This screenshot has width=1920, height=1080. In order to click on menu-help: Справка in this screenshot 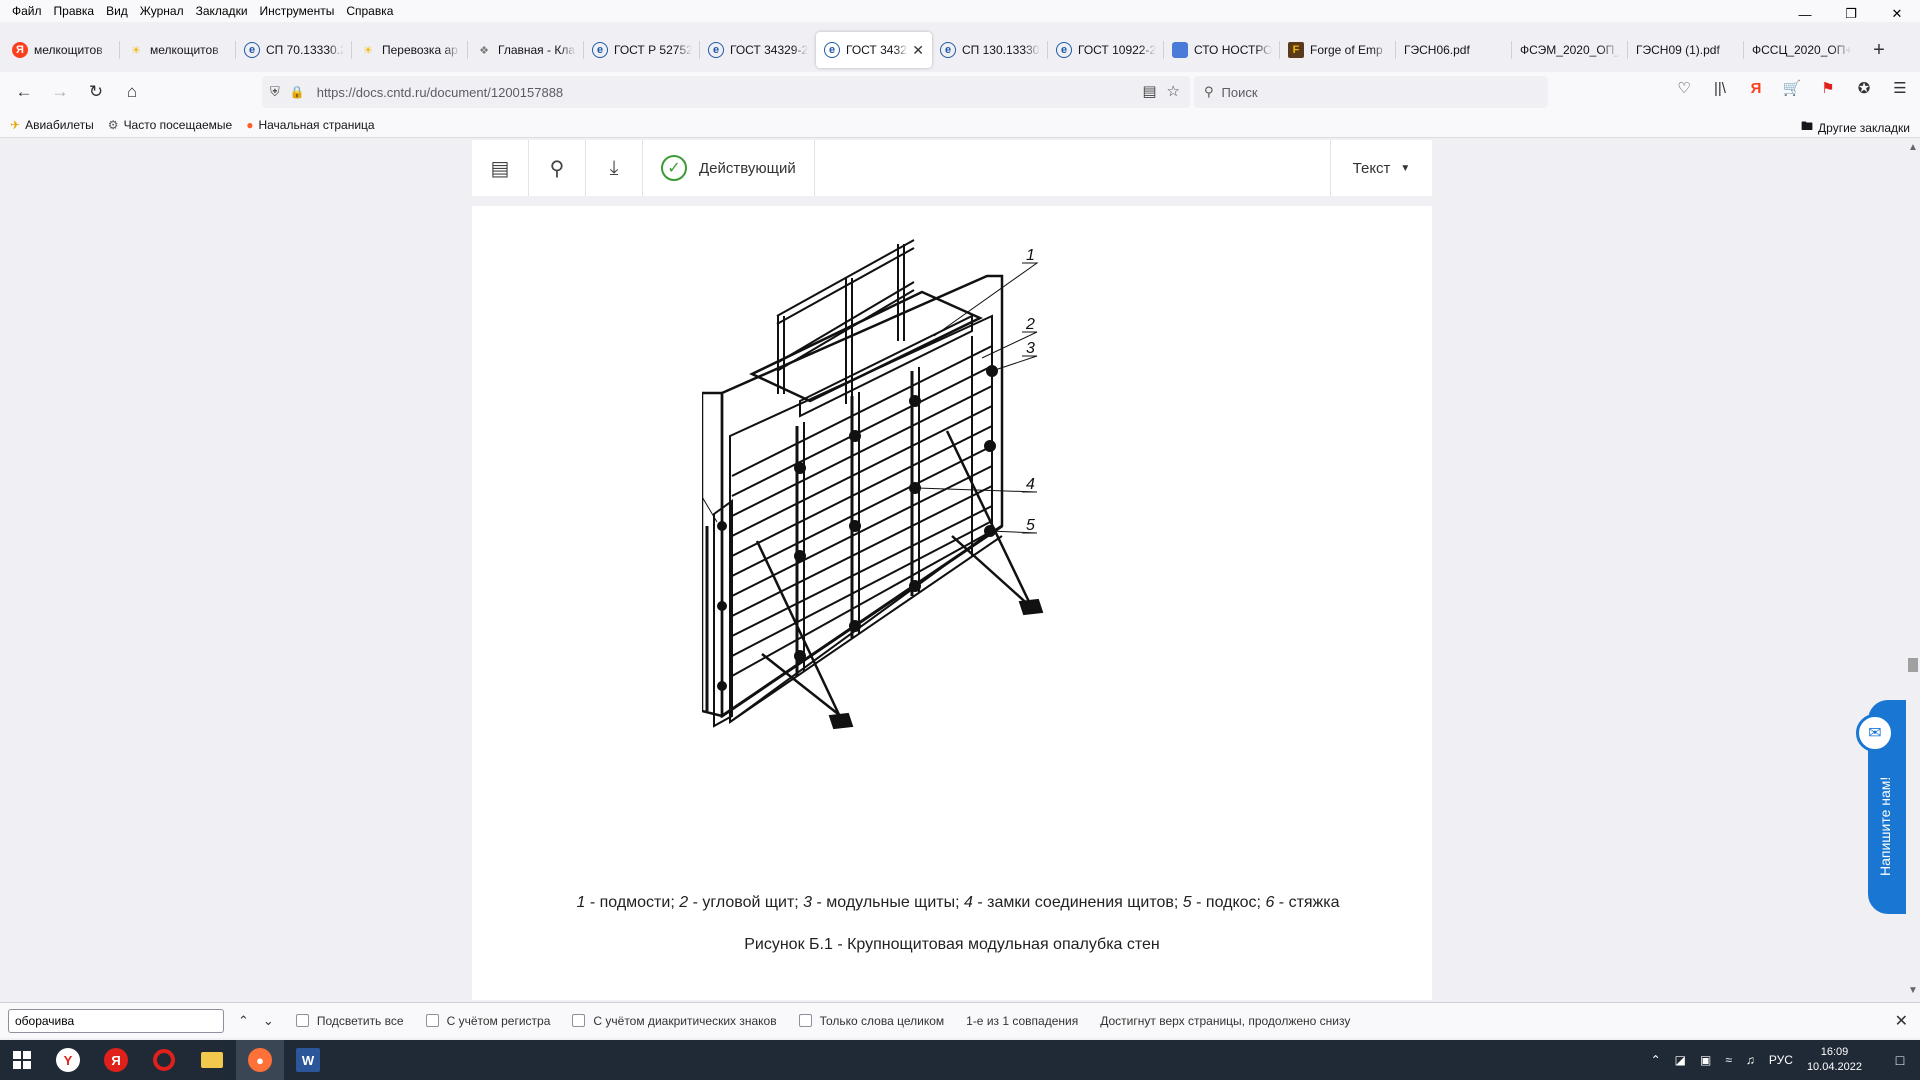, I will do `click(369, 11)`.